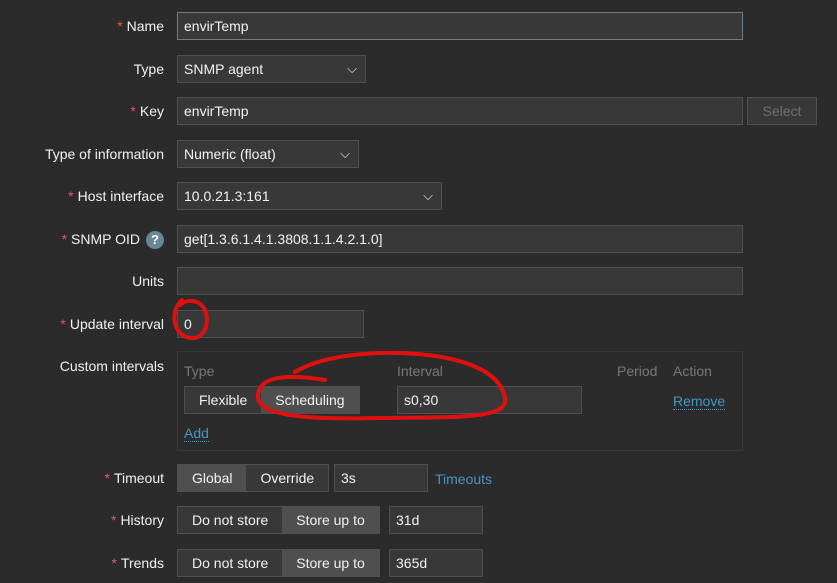 This screenshot has width=837, height=583. I want to click on type-select: SNMP agent ⌵, so click(271, 69).